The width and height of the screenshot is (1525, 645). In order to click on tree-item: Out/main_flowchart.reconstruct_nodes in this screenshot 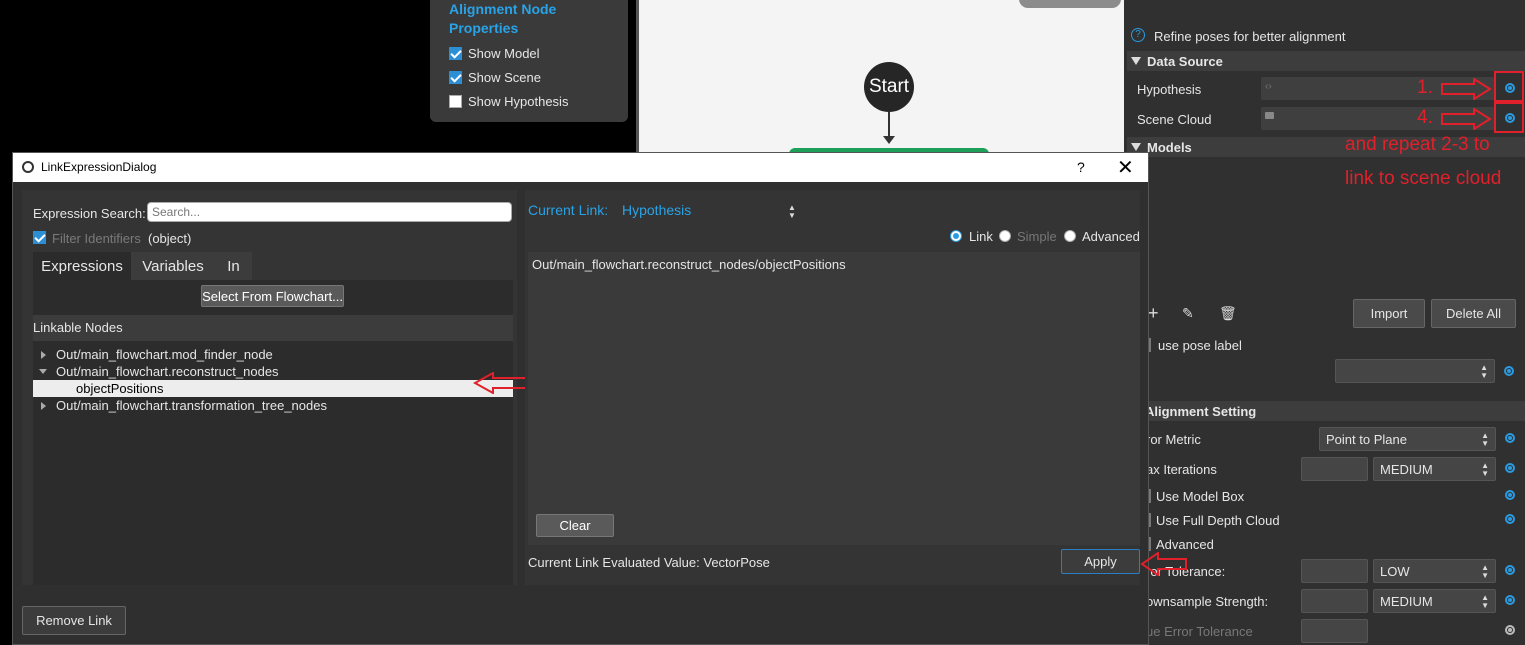, I will do `click(273, 371)`.